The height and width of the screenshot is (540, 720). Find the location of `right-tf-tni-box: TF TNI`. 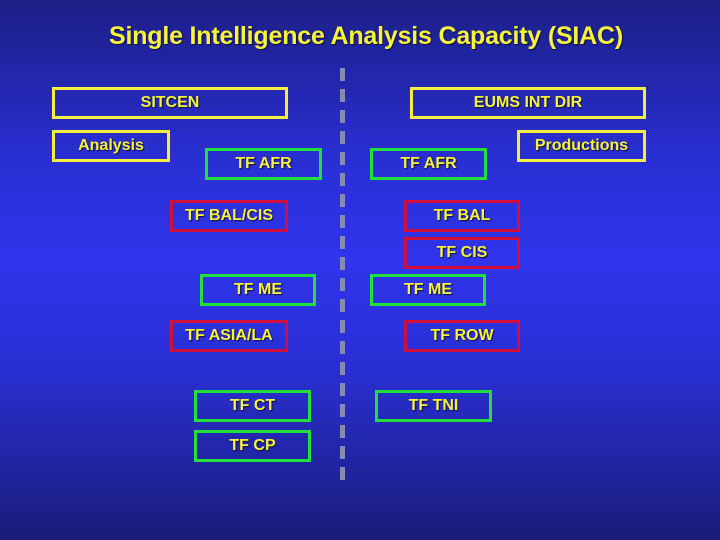

right-tf-tni-box: TF TNI is located at coordinates (433, 406).